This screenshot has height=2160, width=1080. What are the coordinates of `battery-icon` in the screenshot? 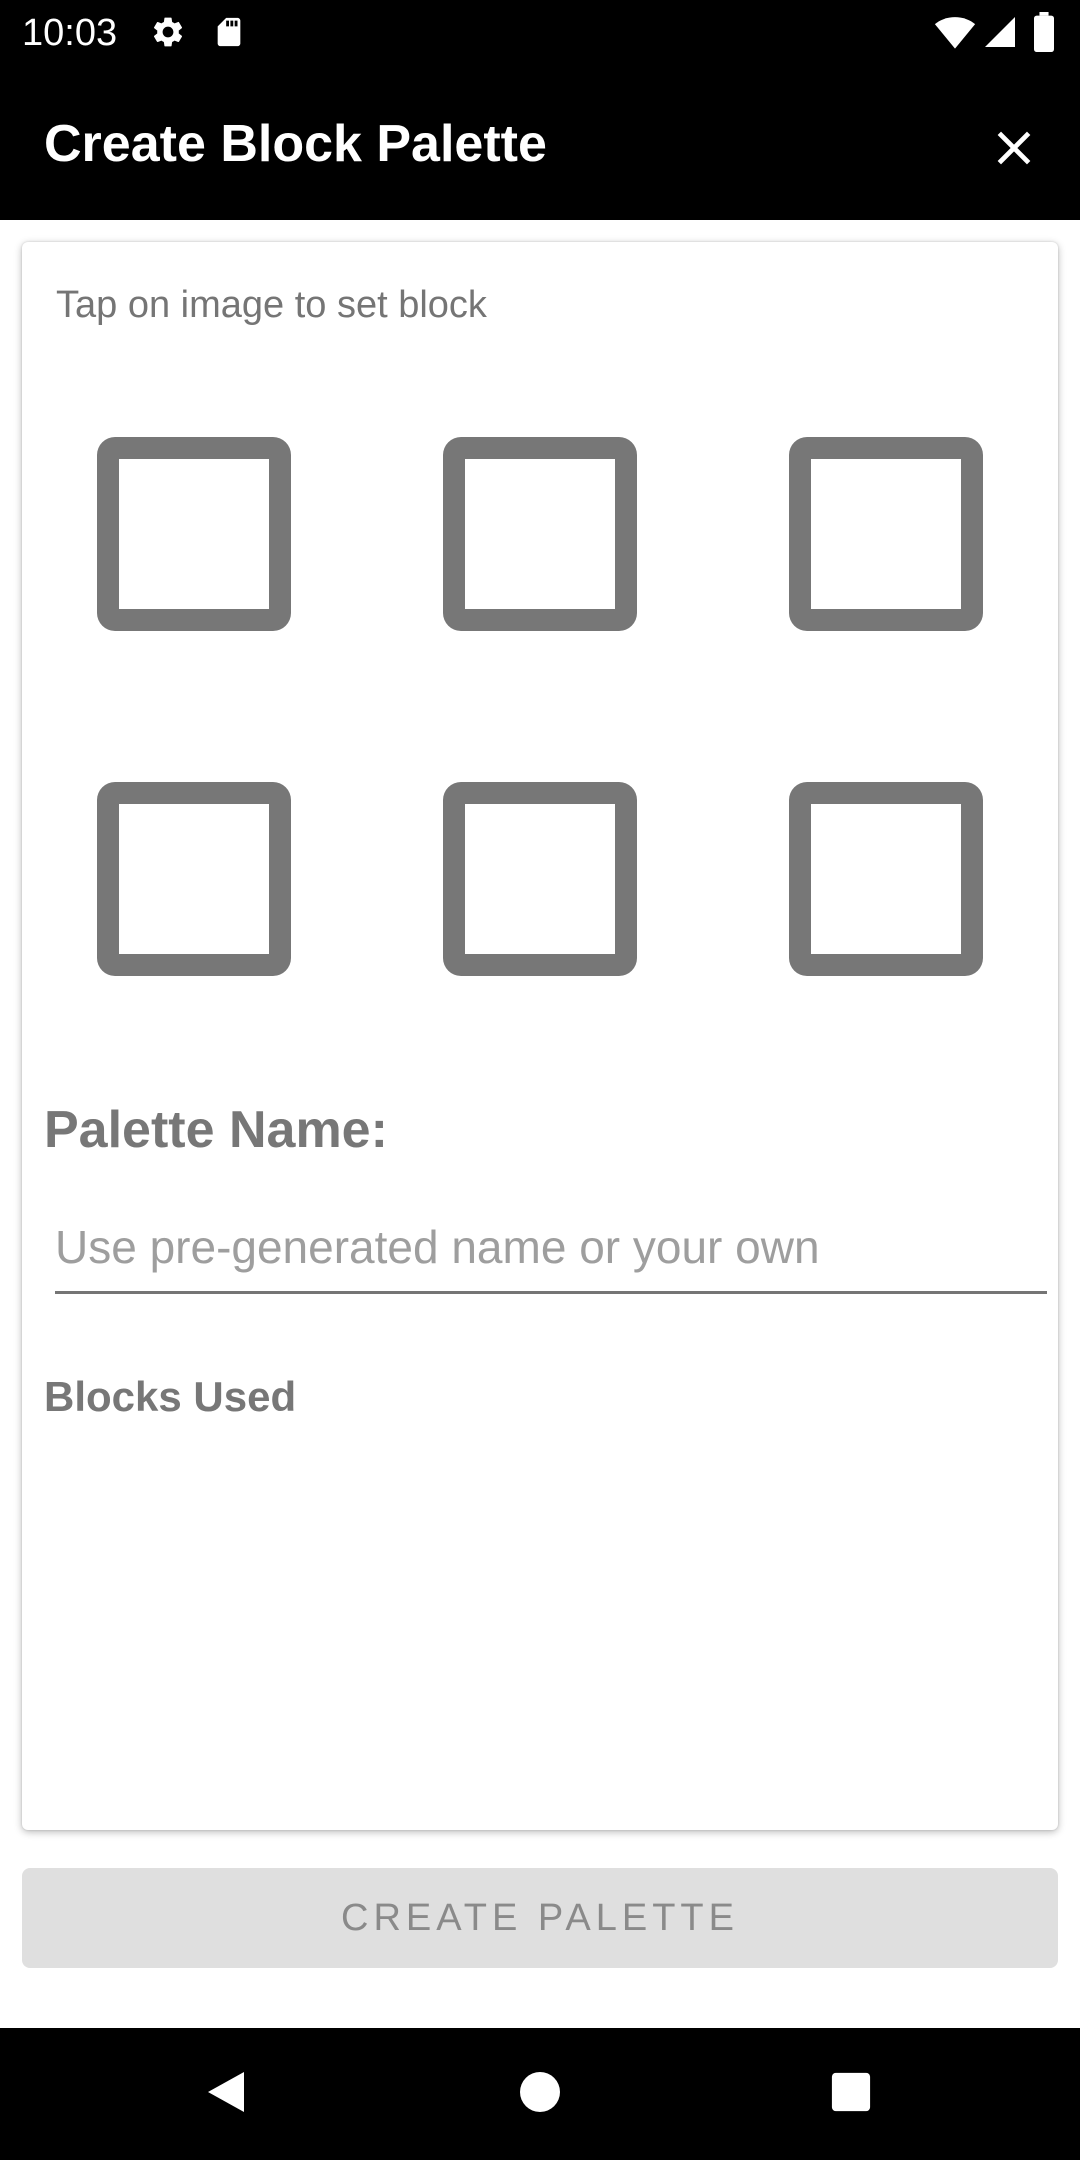 It's located at (1044, 34).